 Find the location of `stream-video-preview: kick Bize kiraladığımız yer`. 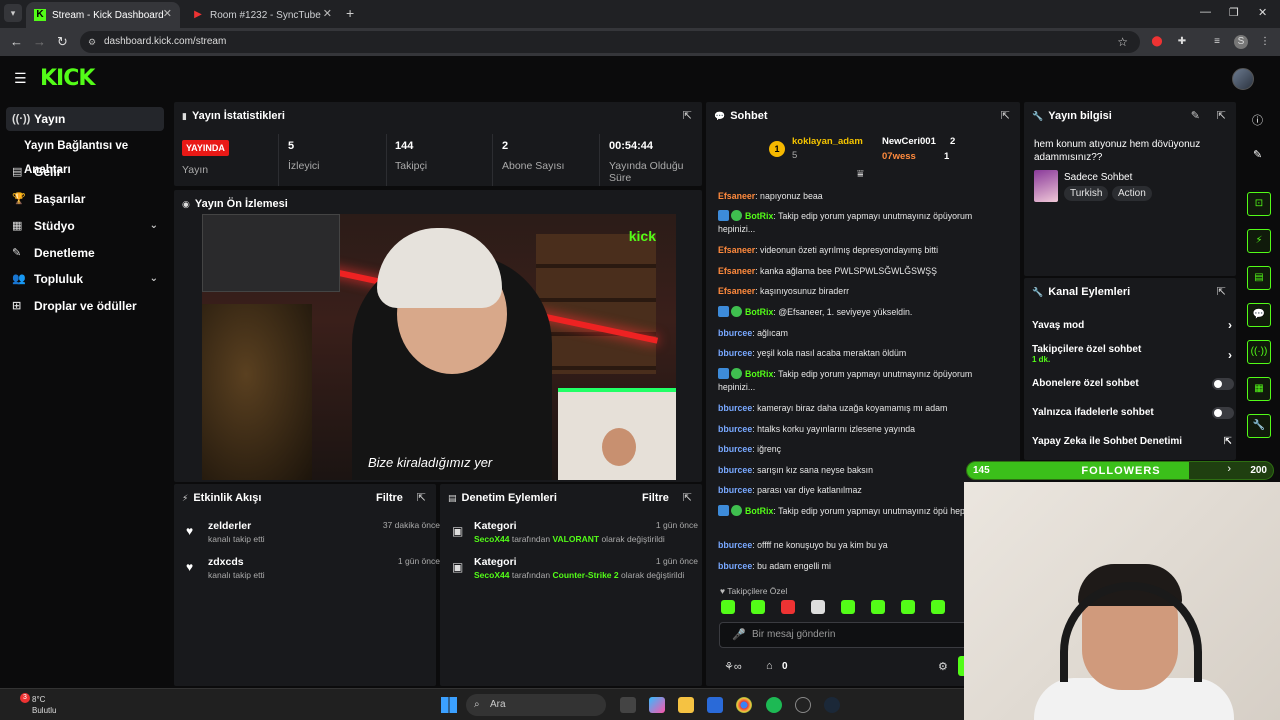

stream-video-preview: kick Bize kiraladığımız yer is located at coordinates (439, 347).